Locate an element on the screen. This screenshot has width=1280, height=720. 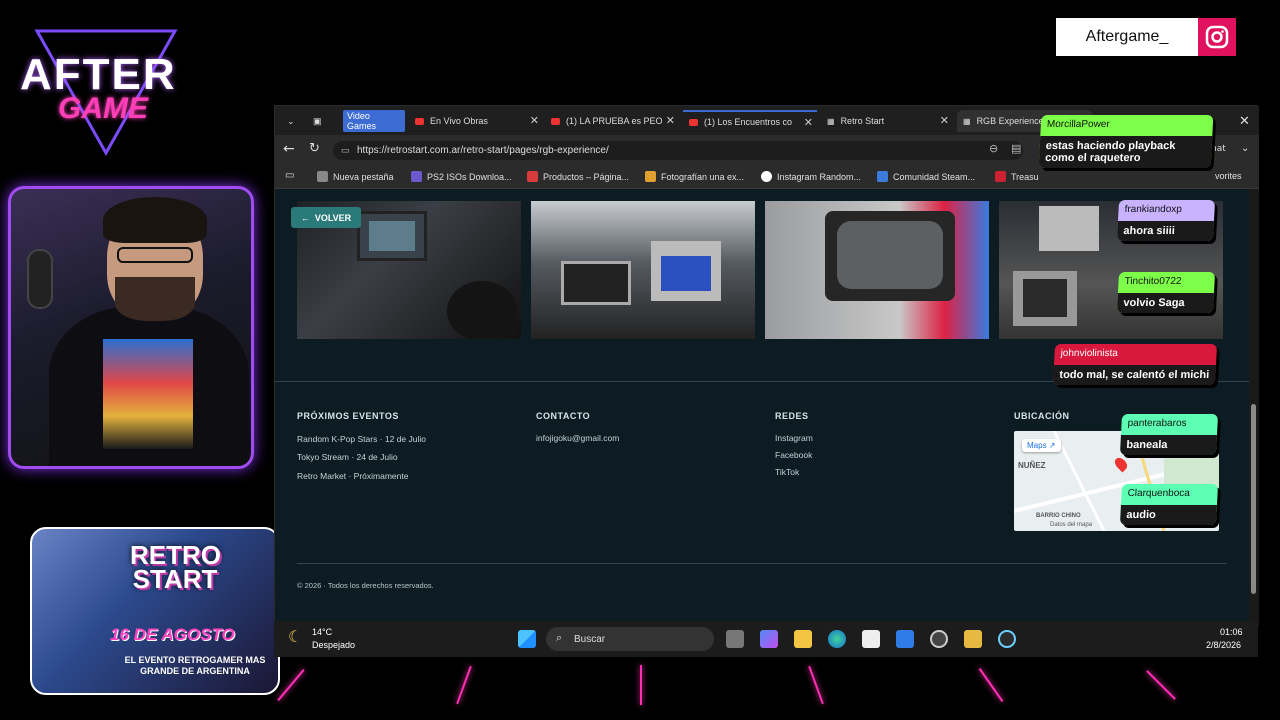
chat-username: johnviolinista is located at coordinates (1089, 353).